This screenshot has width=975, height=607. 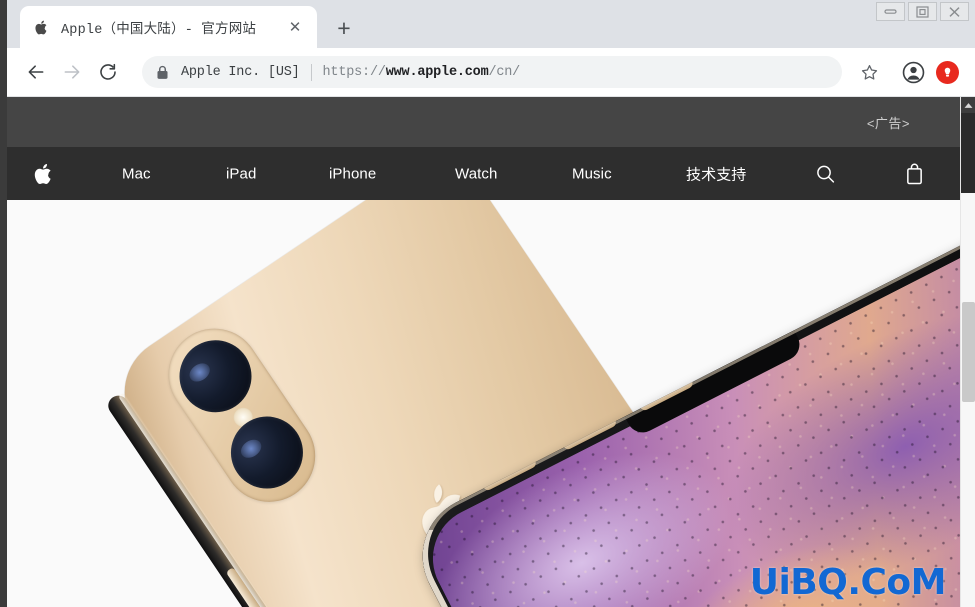 I want to click on url-text: https://www.apple.com/cn/, so click(x=422, y=72).